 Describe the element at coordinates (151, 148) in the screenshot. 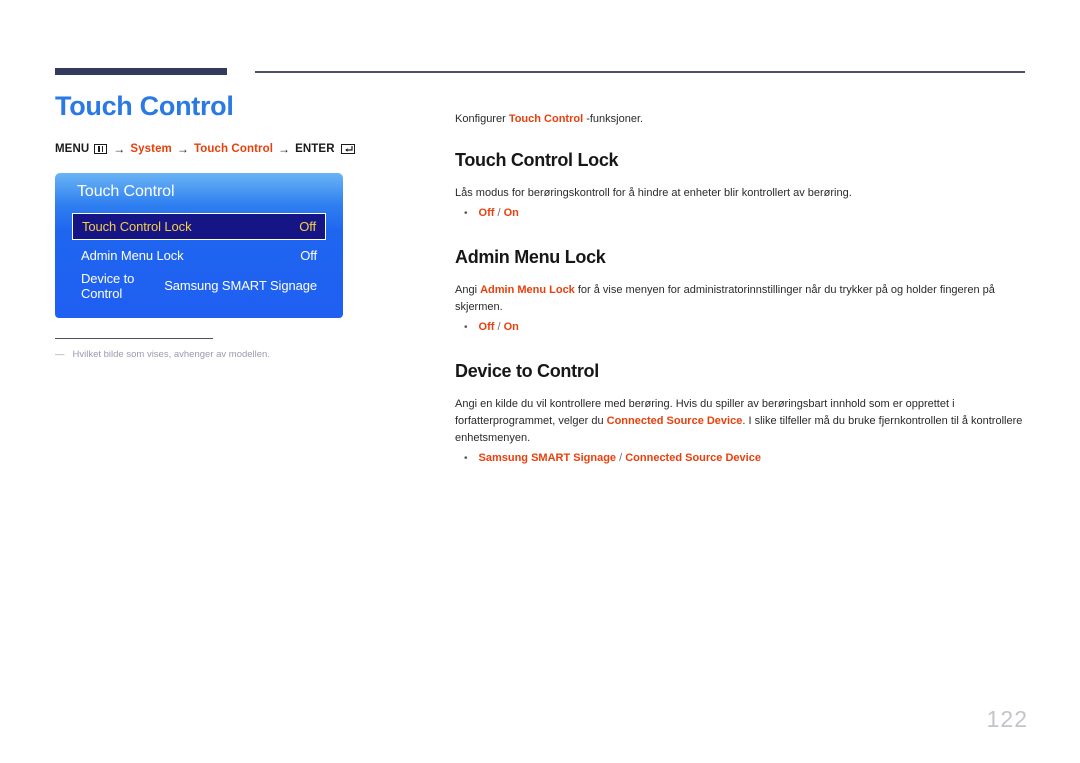

I see `menu-path-system: System` at that location.